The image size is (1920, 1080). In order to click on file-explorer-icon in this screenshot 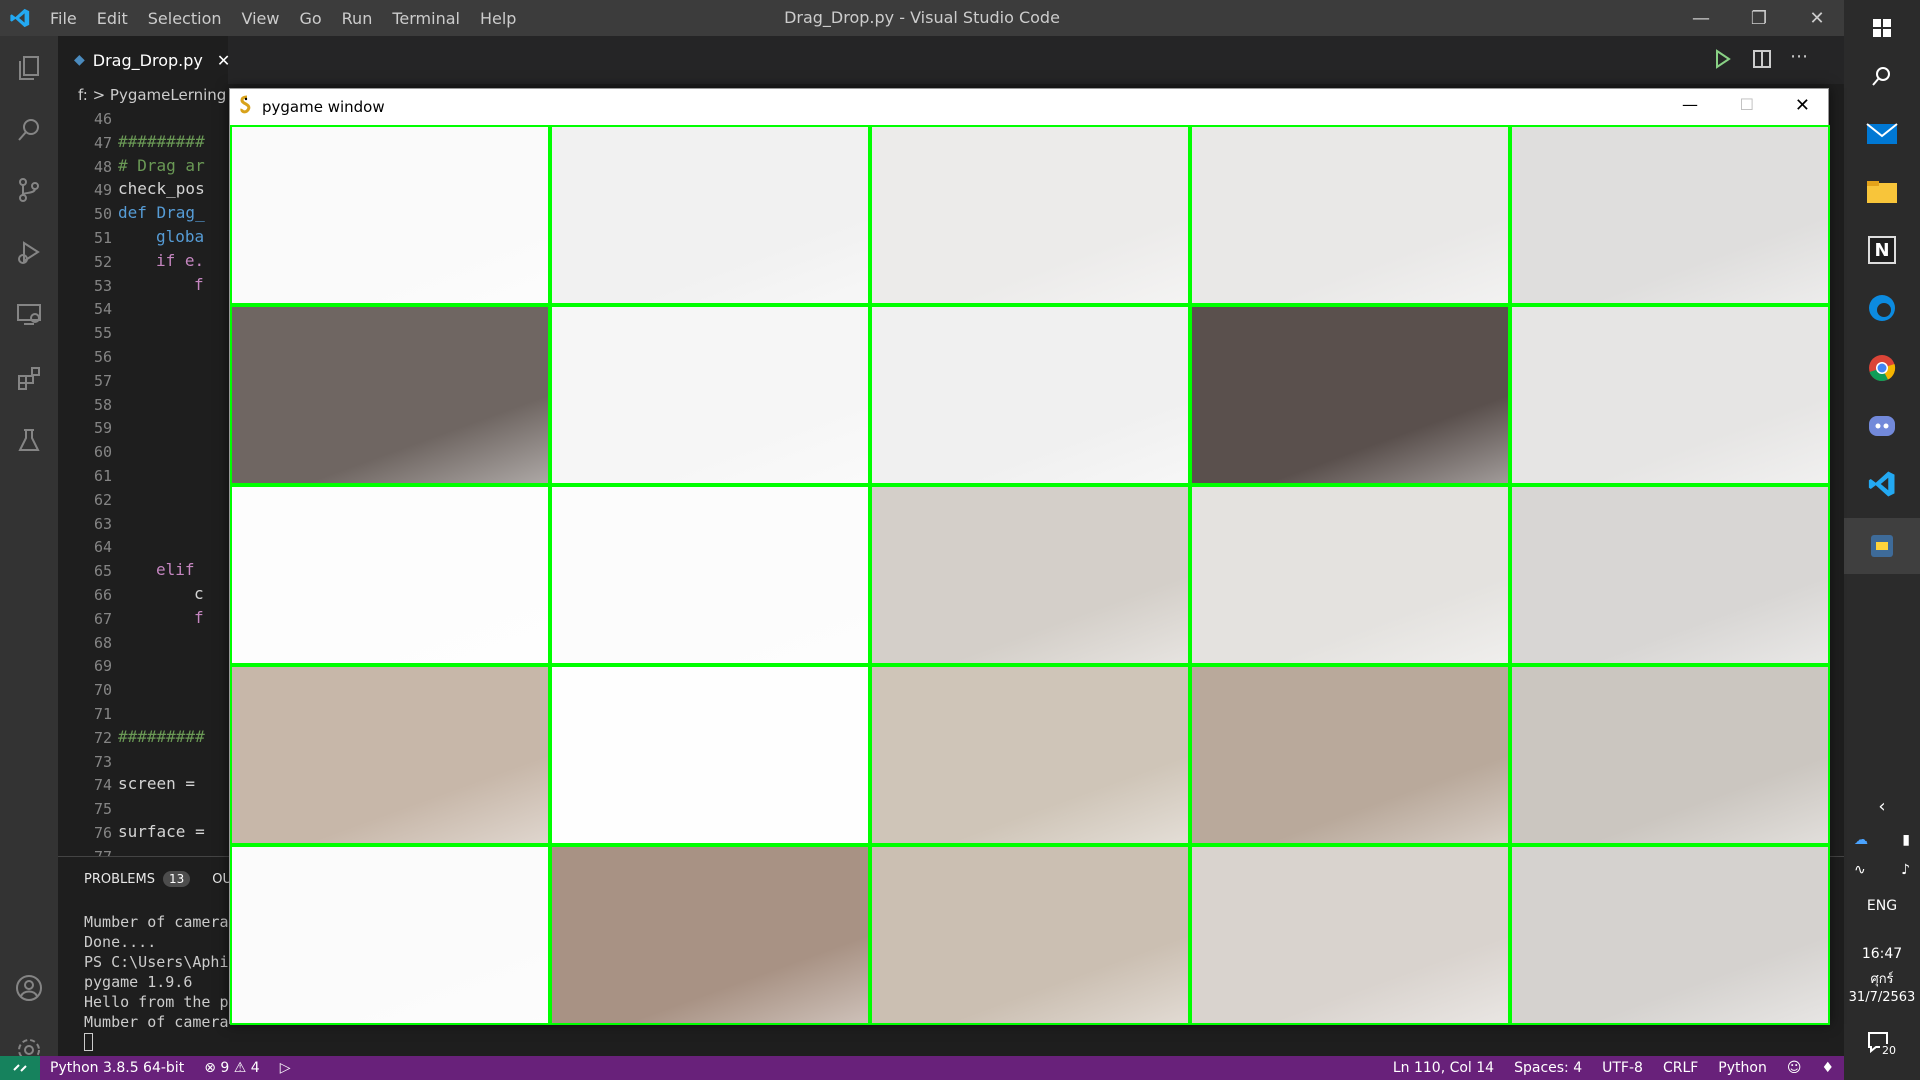, I will do `click(1882, 192)`.